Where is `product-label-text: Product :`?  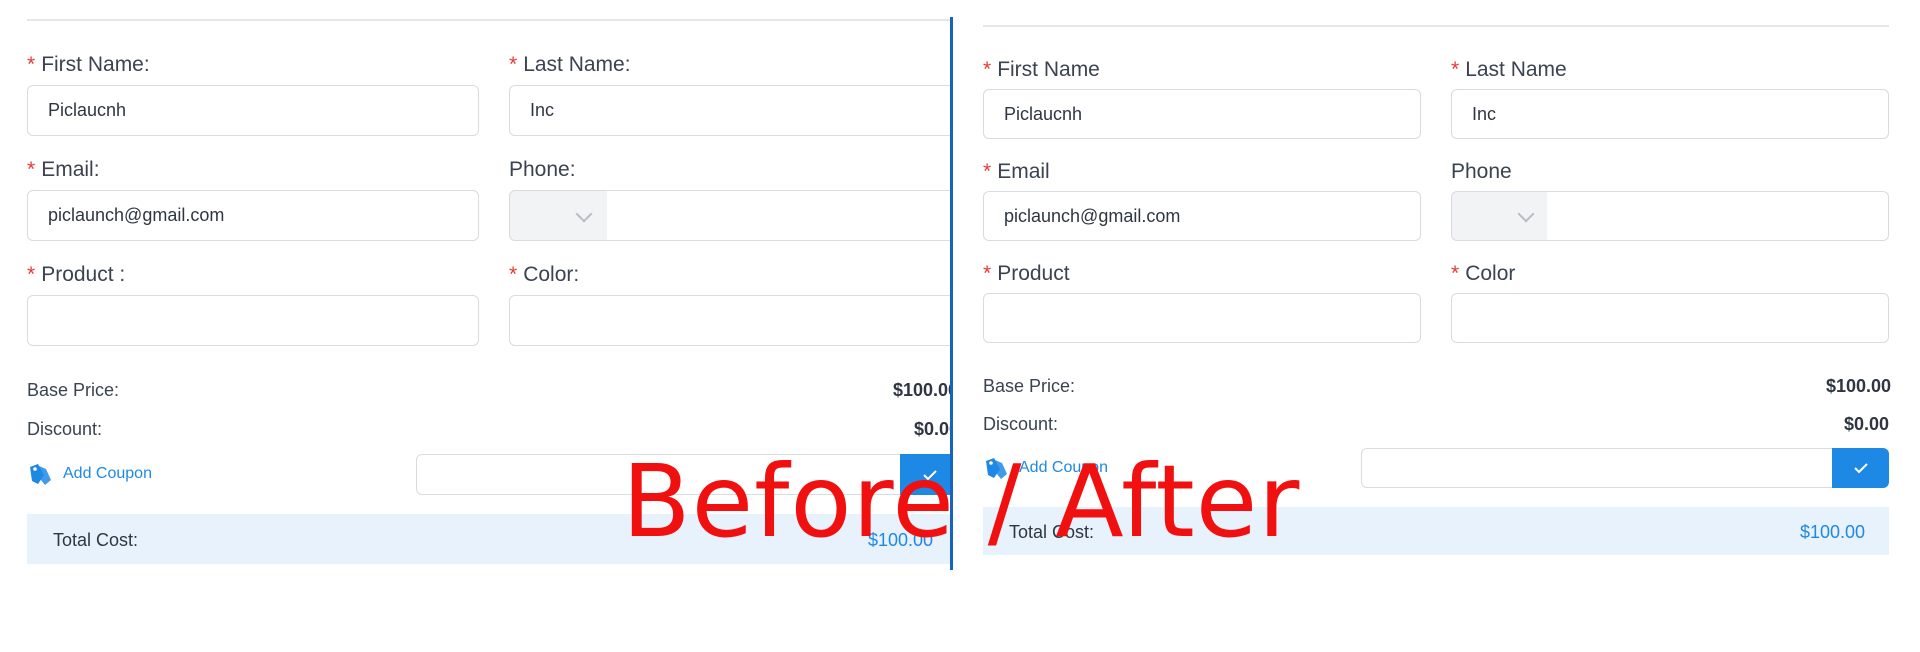 product-label-text: Product : is located at coordinates (83, 274).